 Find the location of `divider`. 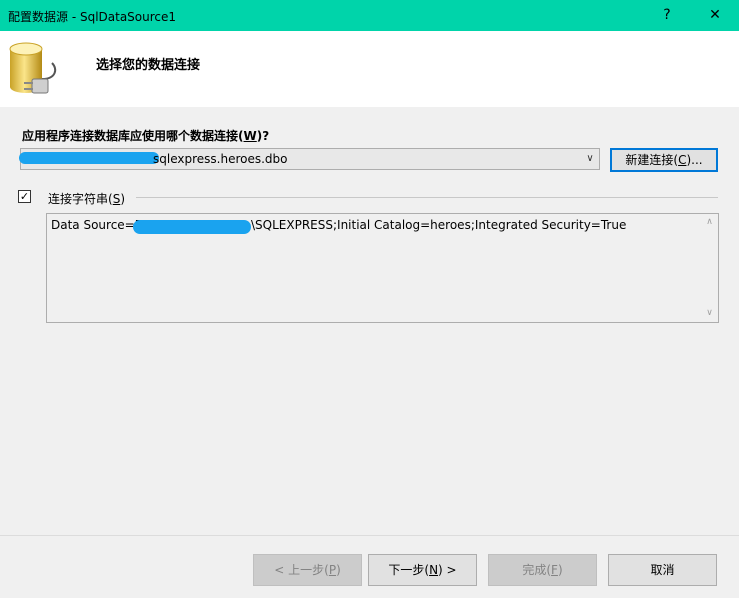

divider is located at coordinates (427, 197).